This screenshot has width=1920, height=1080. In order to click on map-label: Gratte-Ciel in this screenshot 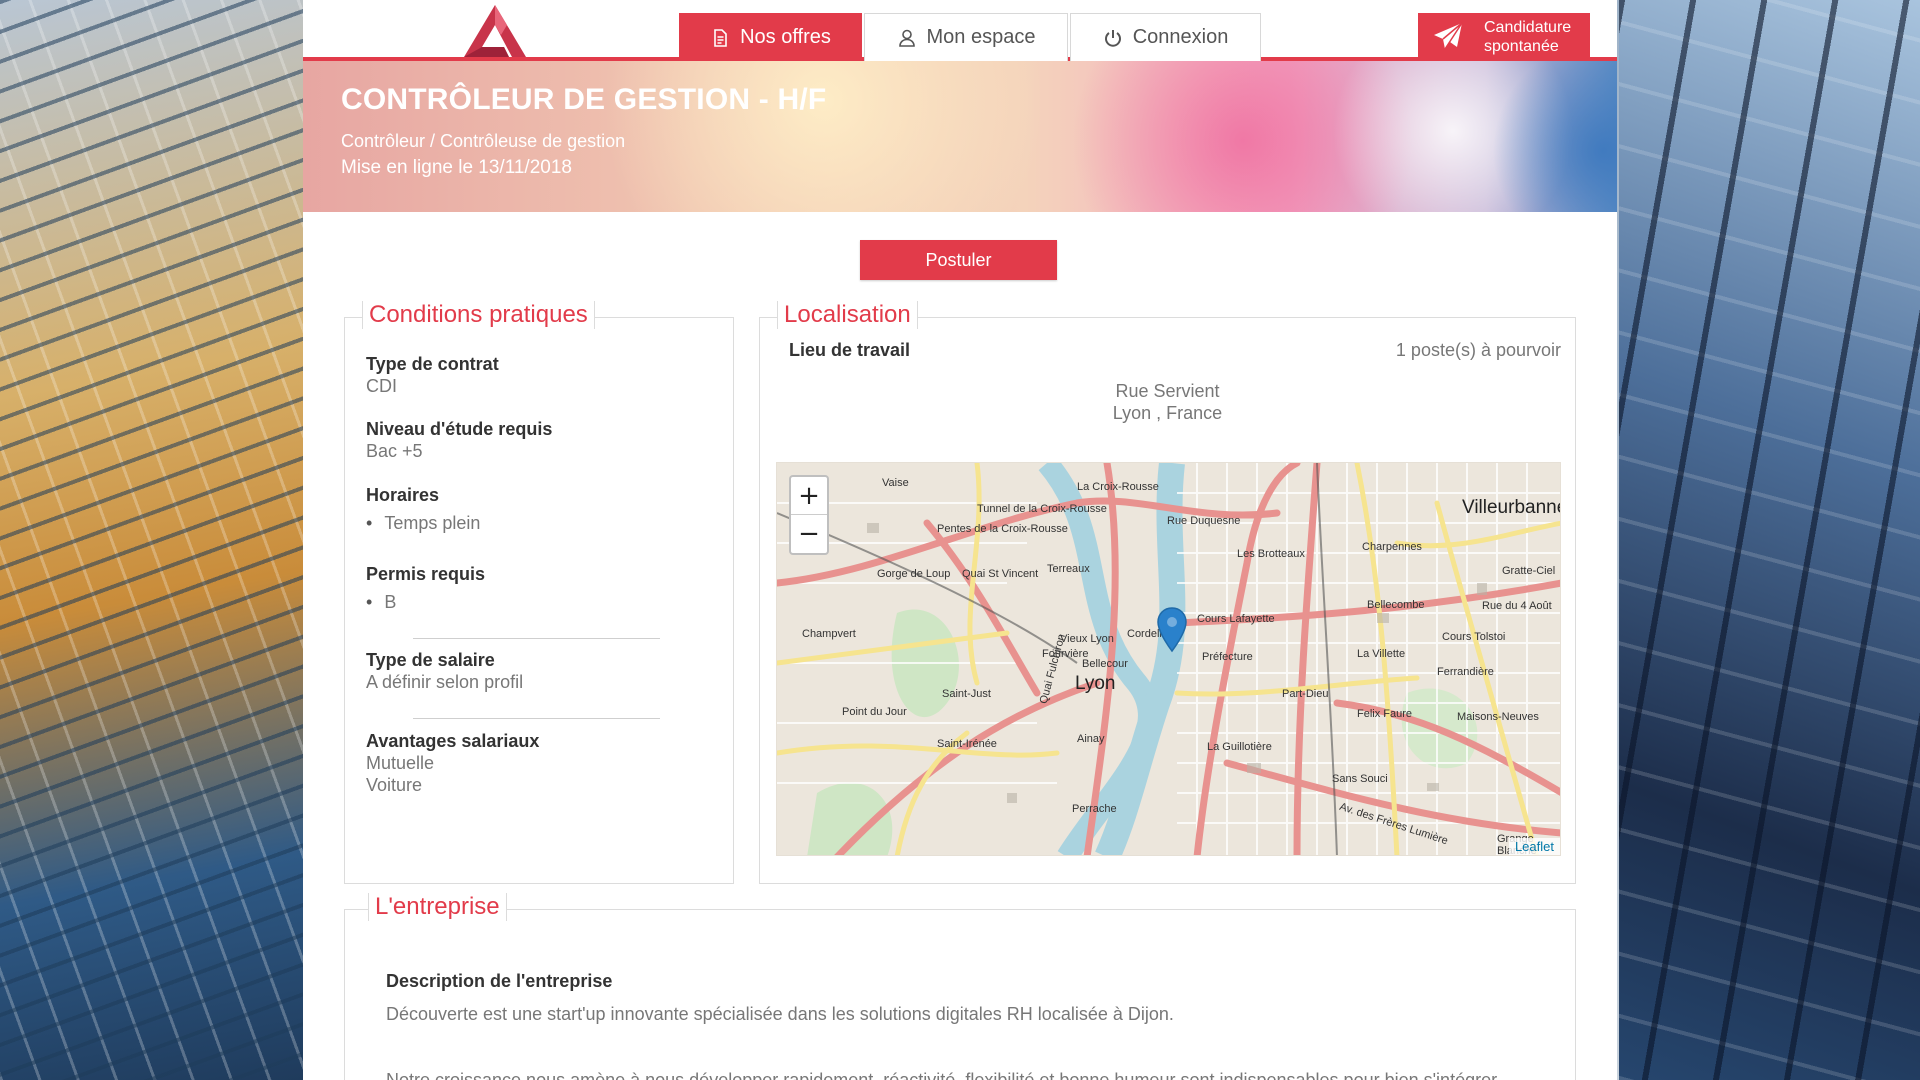, I will do `click(1529, 571)`.